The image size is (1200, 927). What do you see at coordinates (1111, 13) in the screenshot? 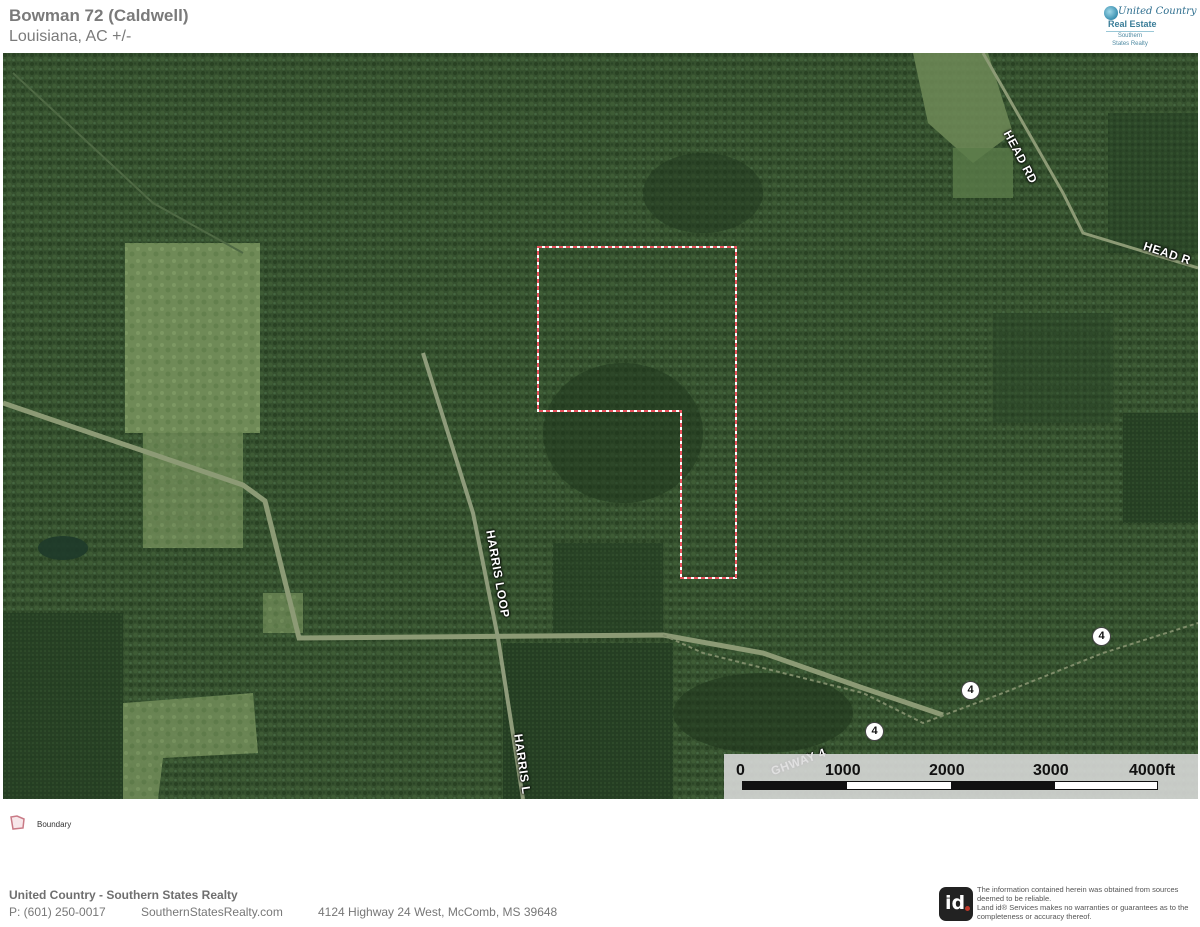
I see `globe-icon` at bounding box center [1111, 13].